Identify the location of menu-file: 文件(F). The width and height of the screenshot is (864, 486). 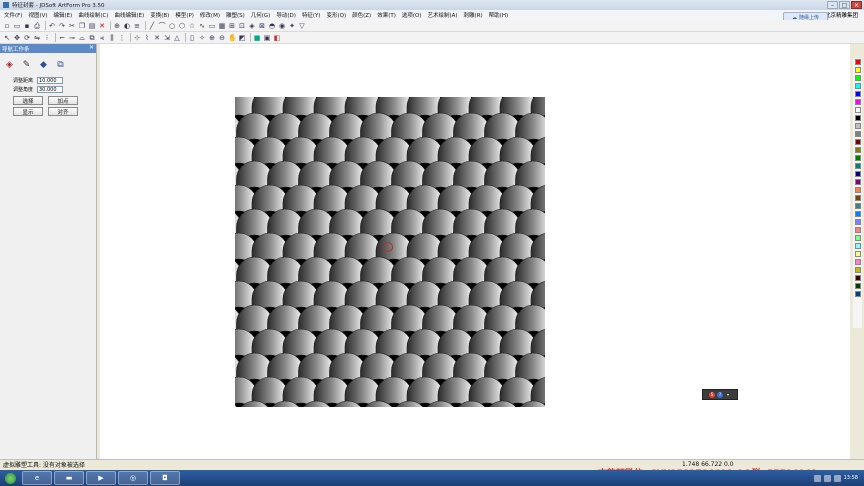
(13, 15).